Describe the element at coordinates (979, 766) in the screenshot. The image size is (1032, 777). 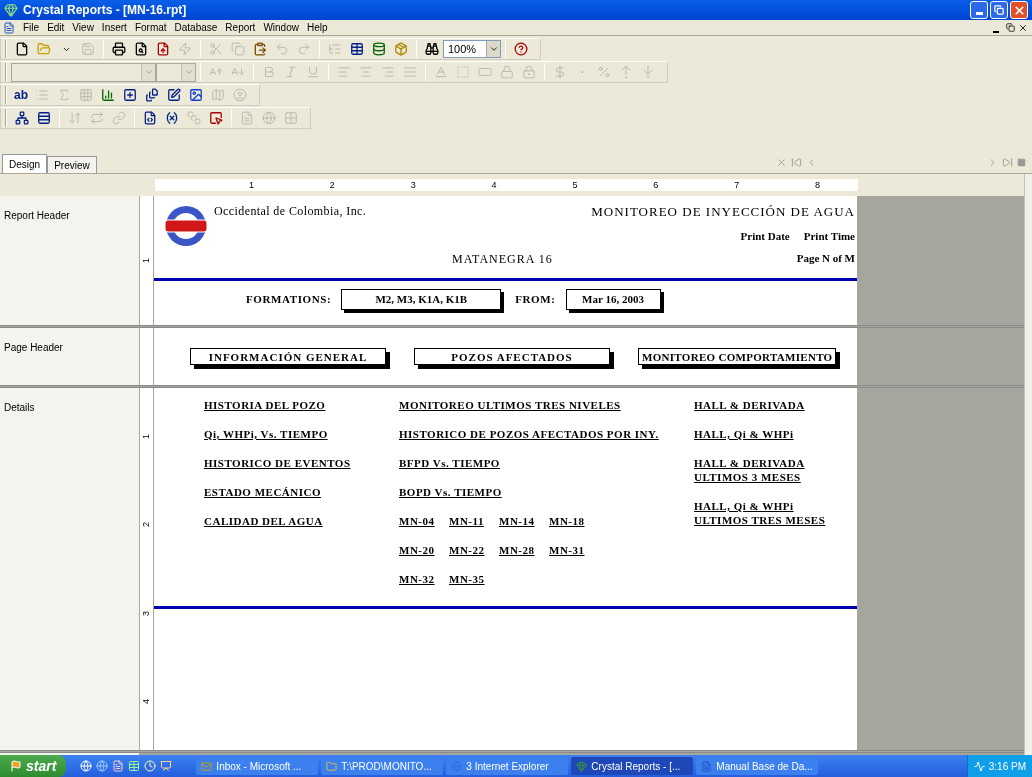
I see `network-icon` at that location.